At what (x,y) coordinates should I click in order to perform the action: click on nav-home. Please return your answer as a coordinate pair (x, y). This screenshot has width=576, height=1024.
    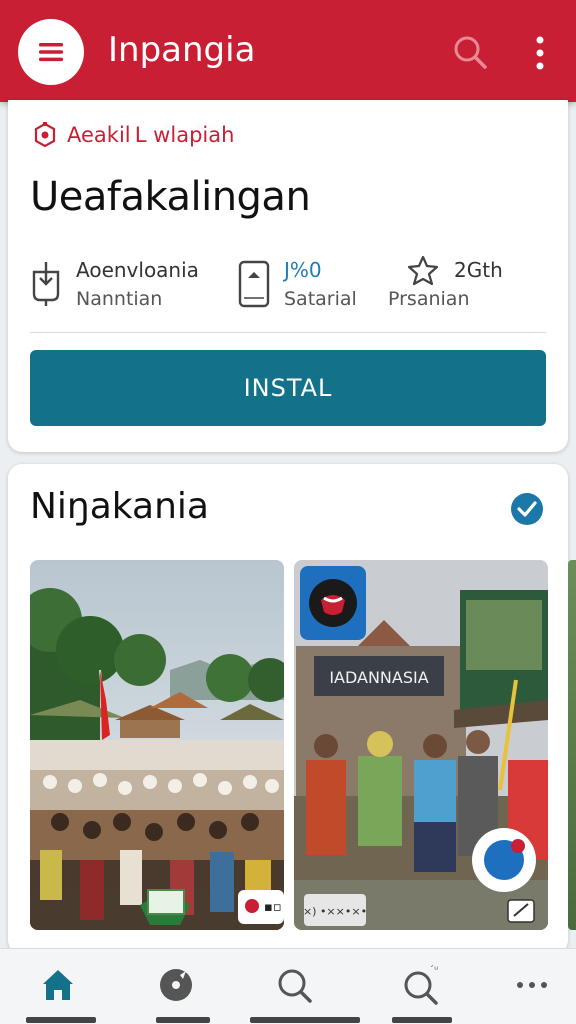
    Looking at the image, I should click on (58, 985).